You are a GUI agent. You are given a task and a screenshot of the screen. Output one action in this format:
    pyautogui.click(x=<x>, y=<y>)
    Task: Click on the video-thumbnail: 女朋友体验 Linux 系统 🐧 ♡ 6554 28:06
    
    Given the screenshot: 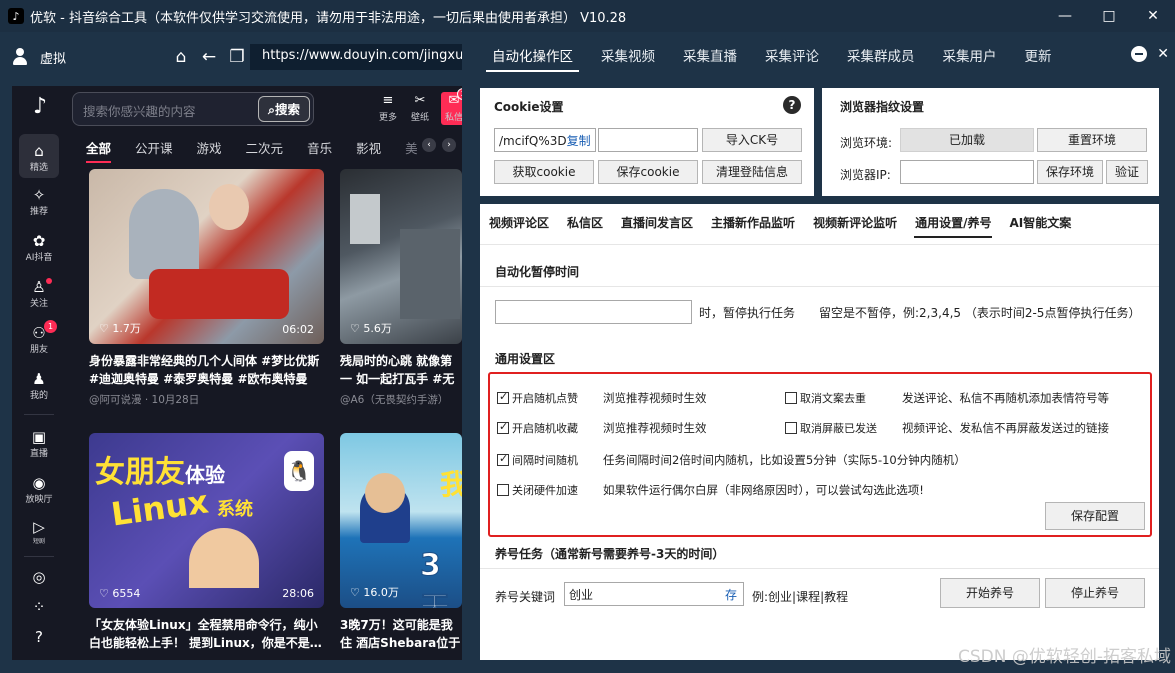 What is the action you would take?
    pyautogui.click(x=206, y=520)
    